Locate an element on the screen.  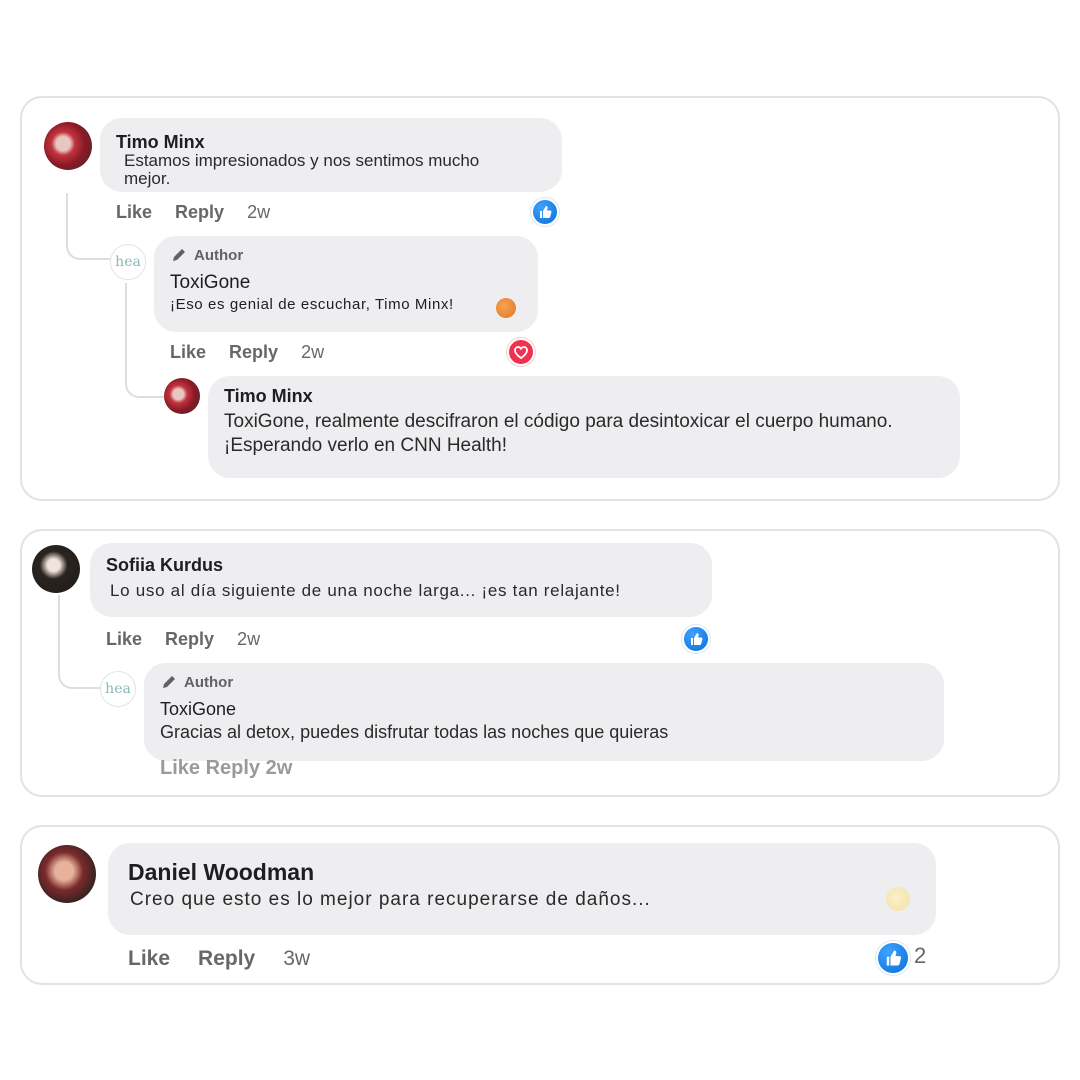
commenter-name: Daniel Woodman is located at coordinates (221, 872).